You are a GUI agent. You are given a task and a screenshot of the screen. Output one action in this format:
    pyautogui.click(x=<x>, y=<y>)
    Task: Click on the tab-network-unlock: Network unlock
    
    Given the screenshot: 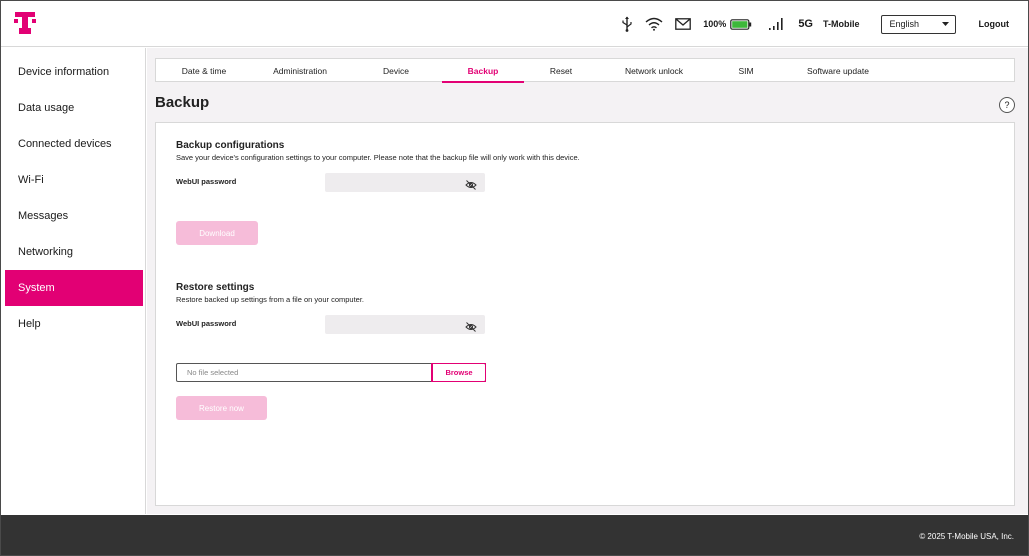 What is the action you would take?
    pyautogui.click(x=654, y=70)
    